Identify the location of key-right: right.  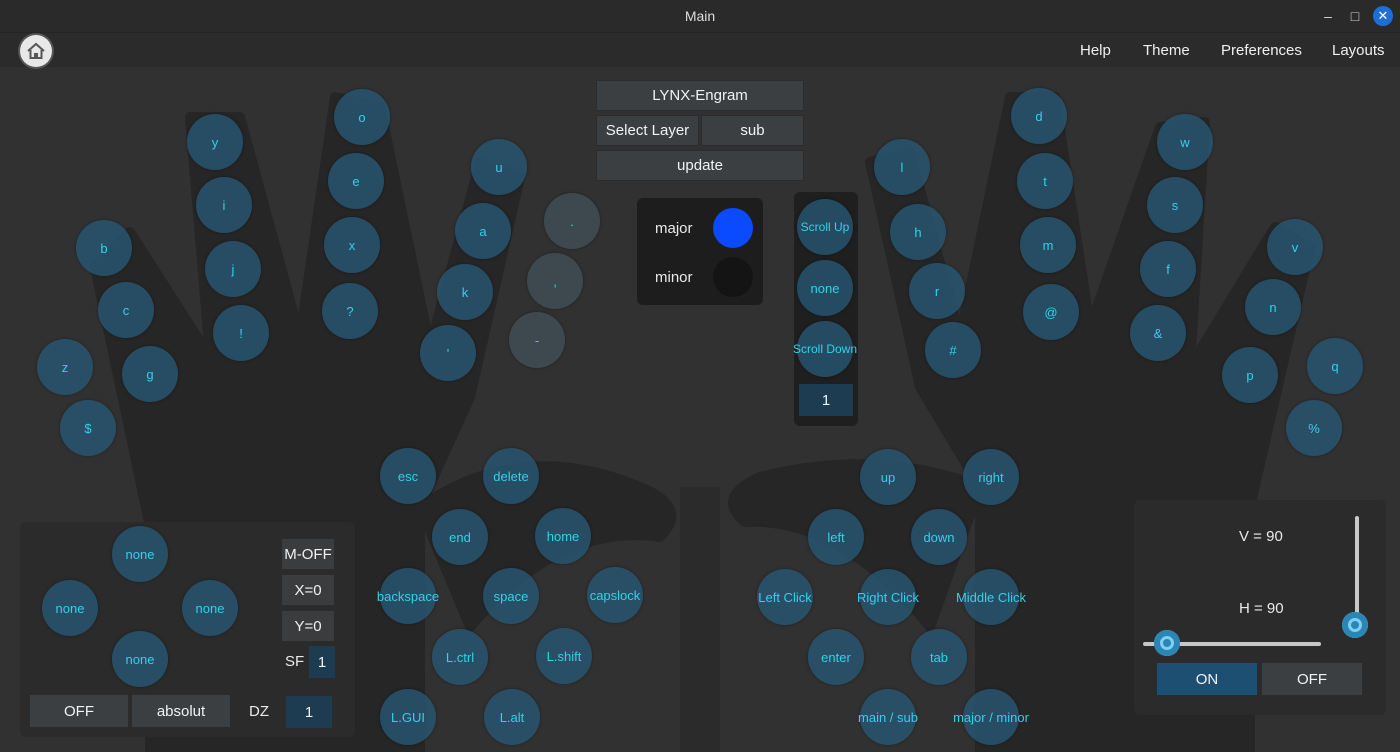
(991, 477).